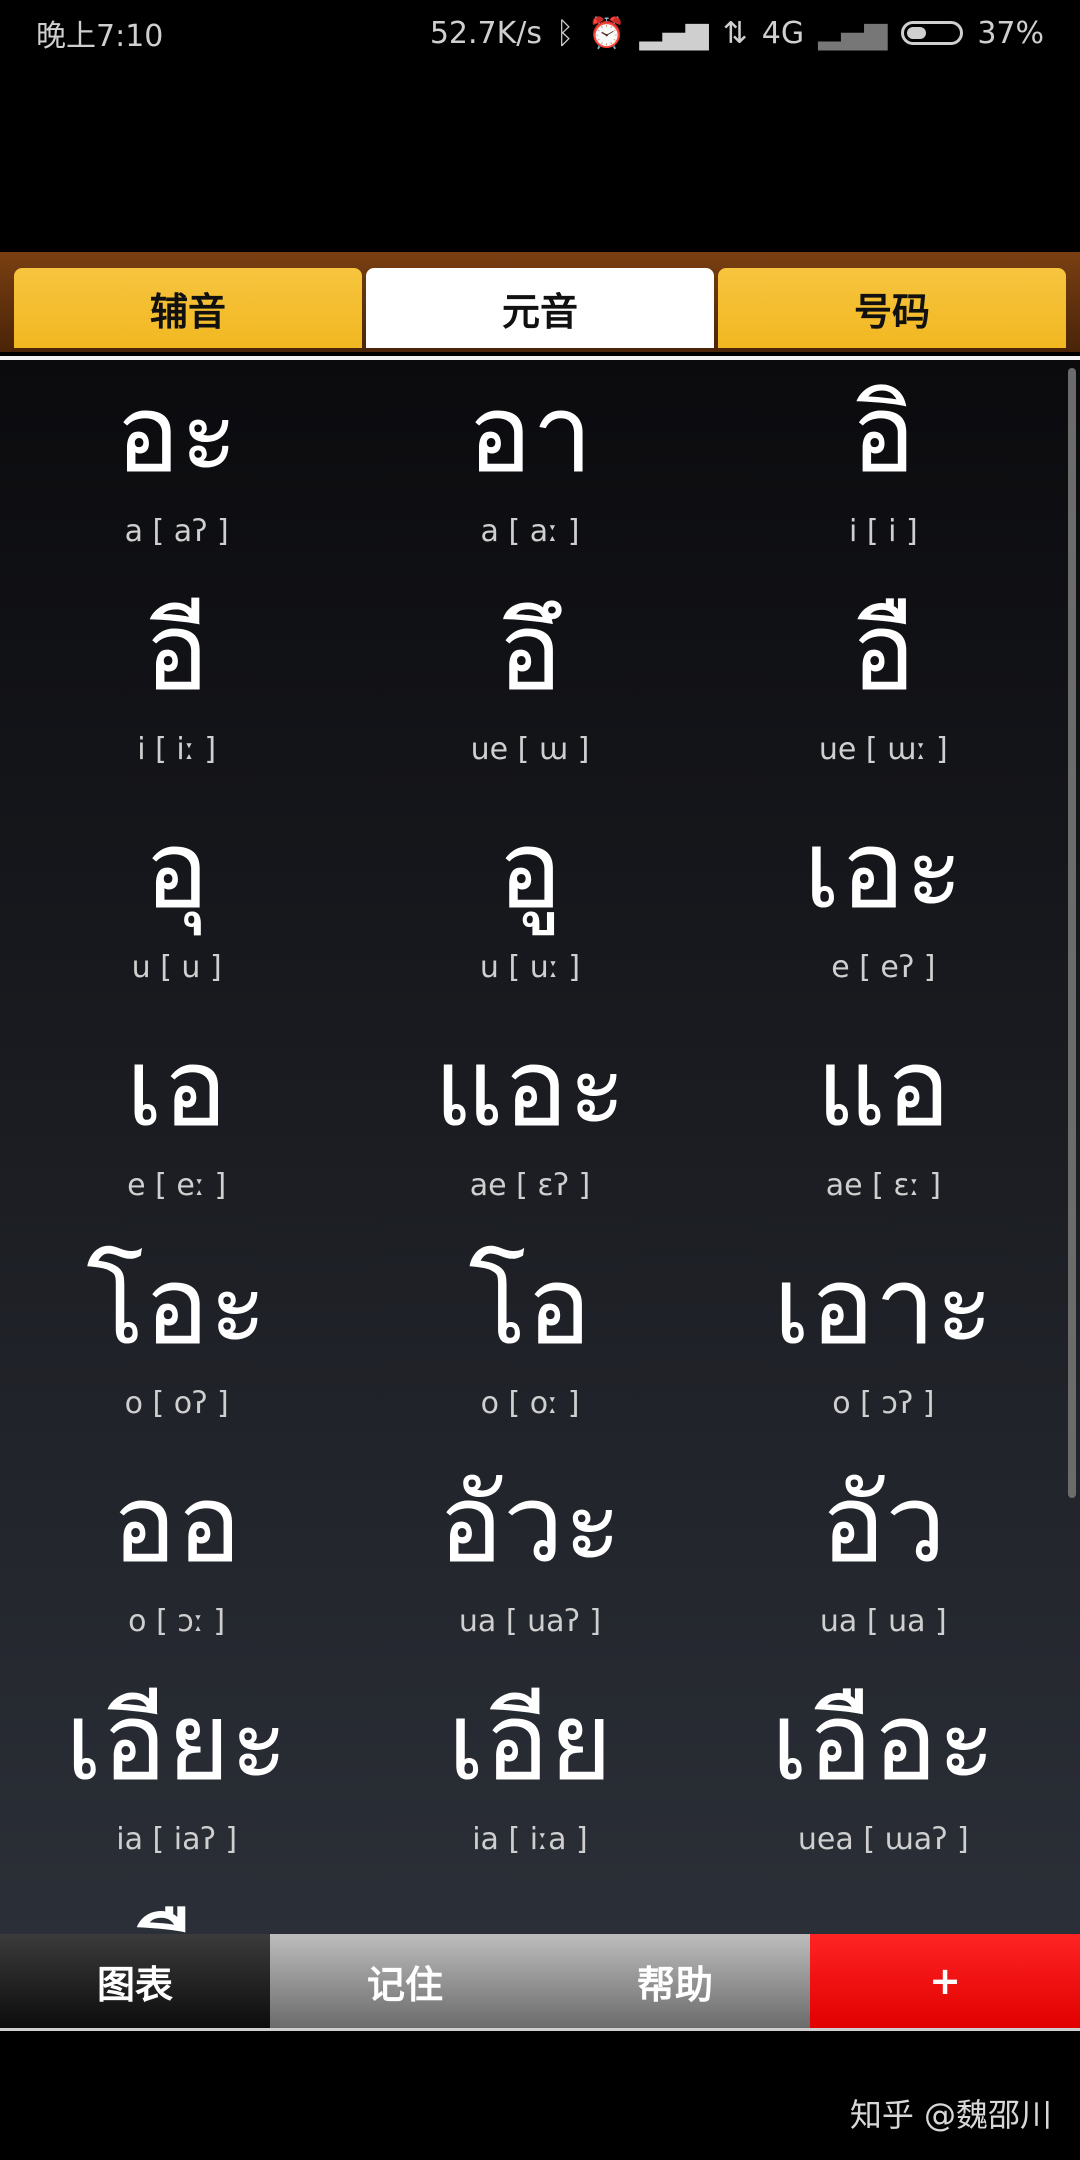 The width and height of the screenshot is (1080, 2160). I want to click on vowel-cell: อา a [ aː ], so click(529, 469).